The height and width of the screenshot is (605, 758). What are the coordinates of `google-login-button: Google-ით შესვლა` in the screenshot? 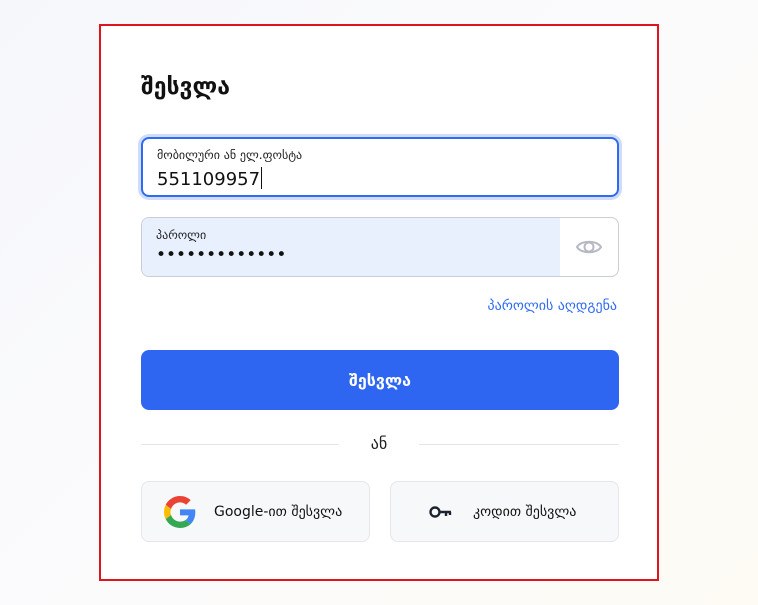 It's located at (255, 511).